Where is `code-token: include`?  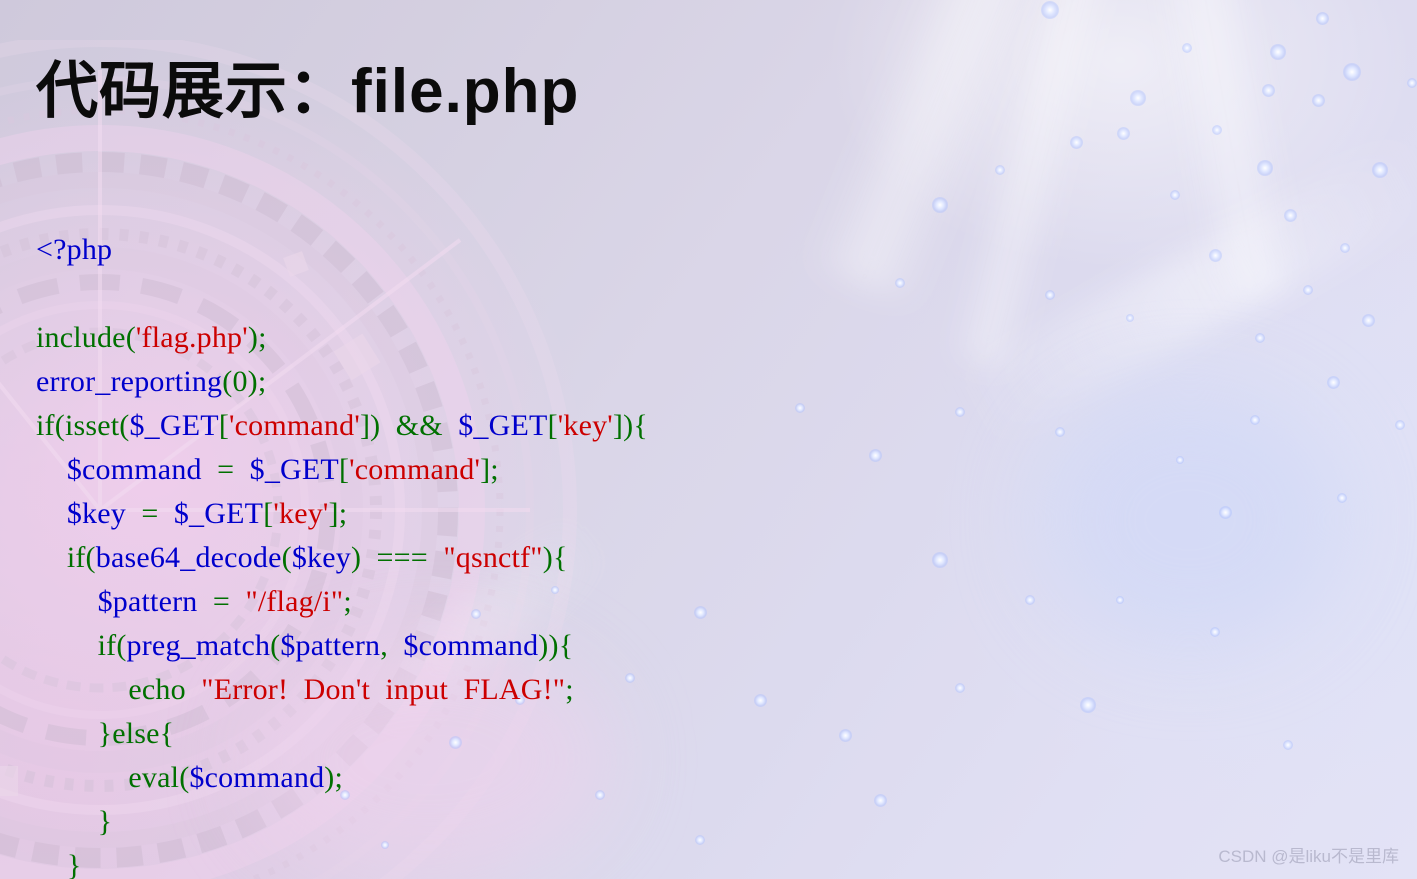
code-token: include is located at coordinates (81, 337).